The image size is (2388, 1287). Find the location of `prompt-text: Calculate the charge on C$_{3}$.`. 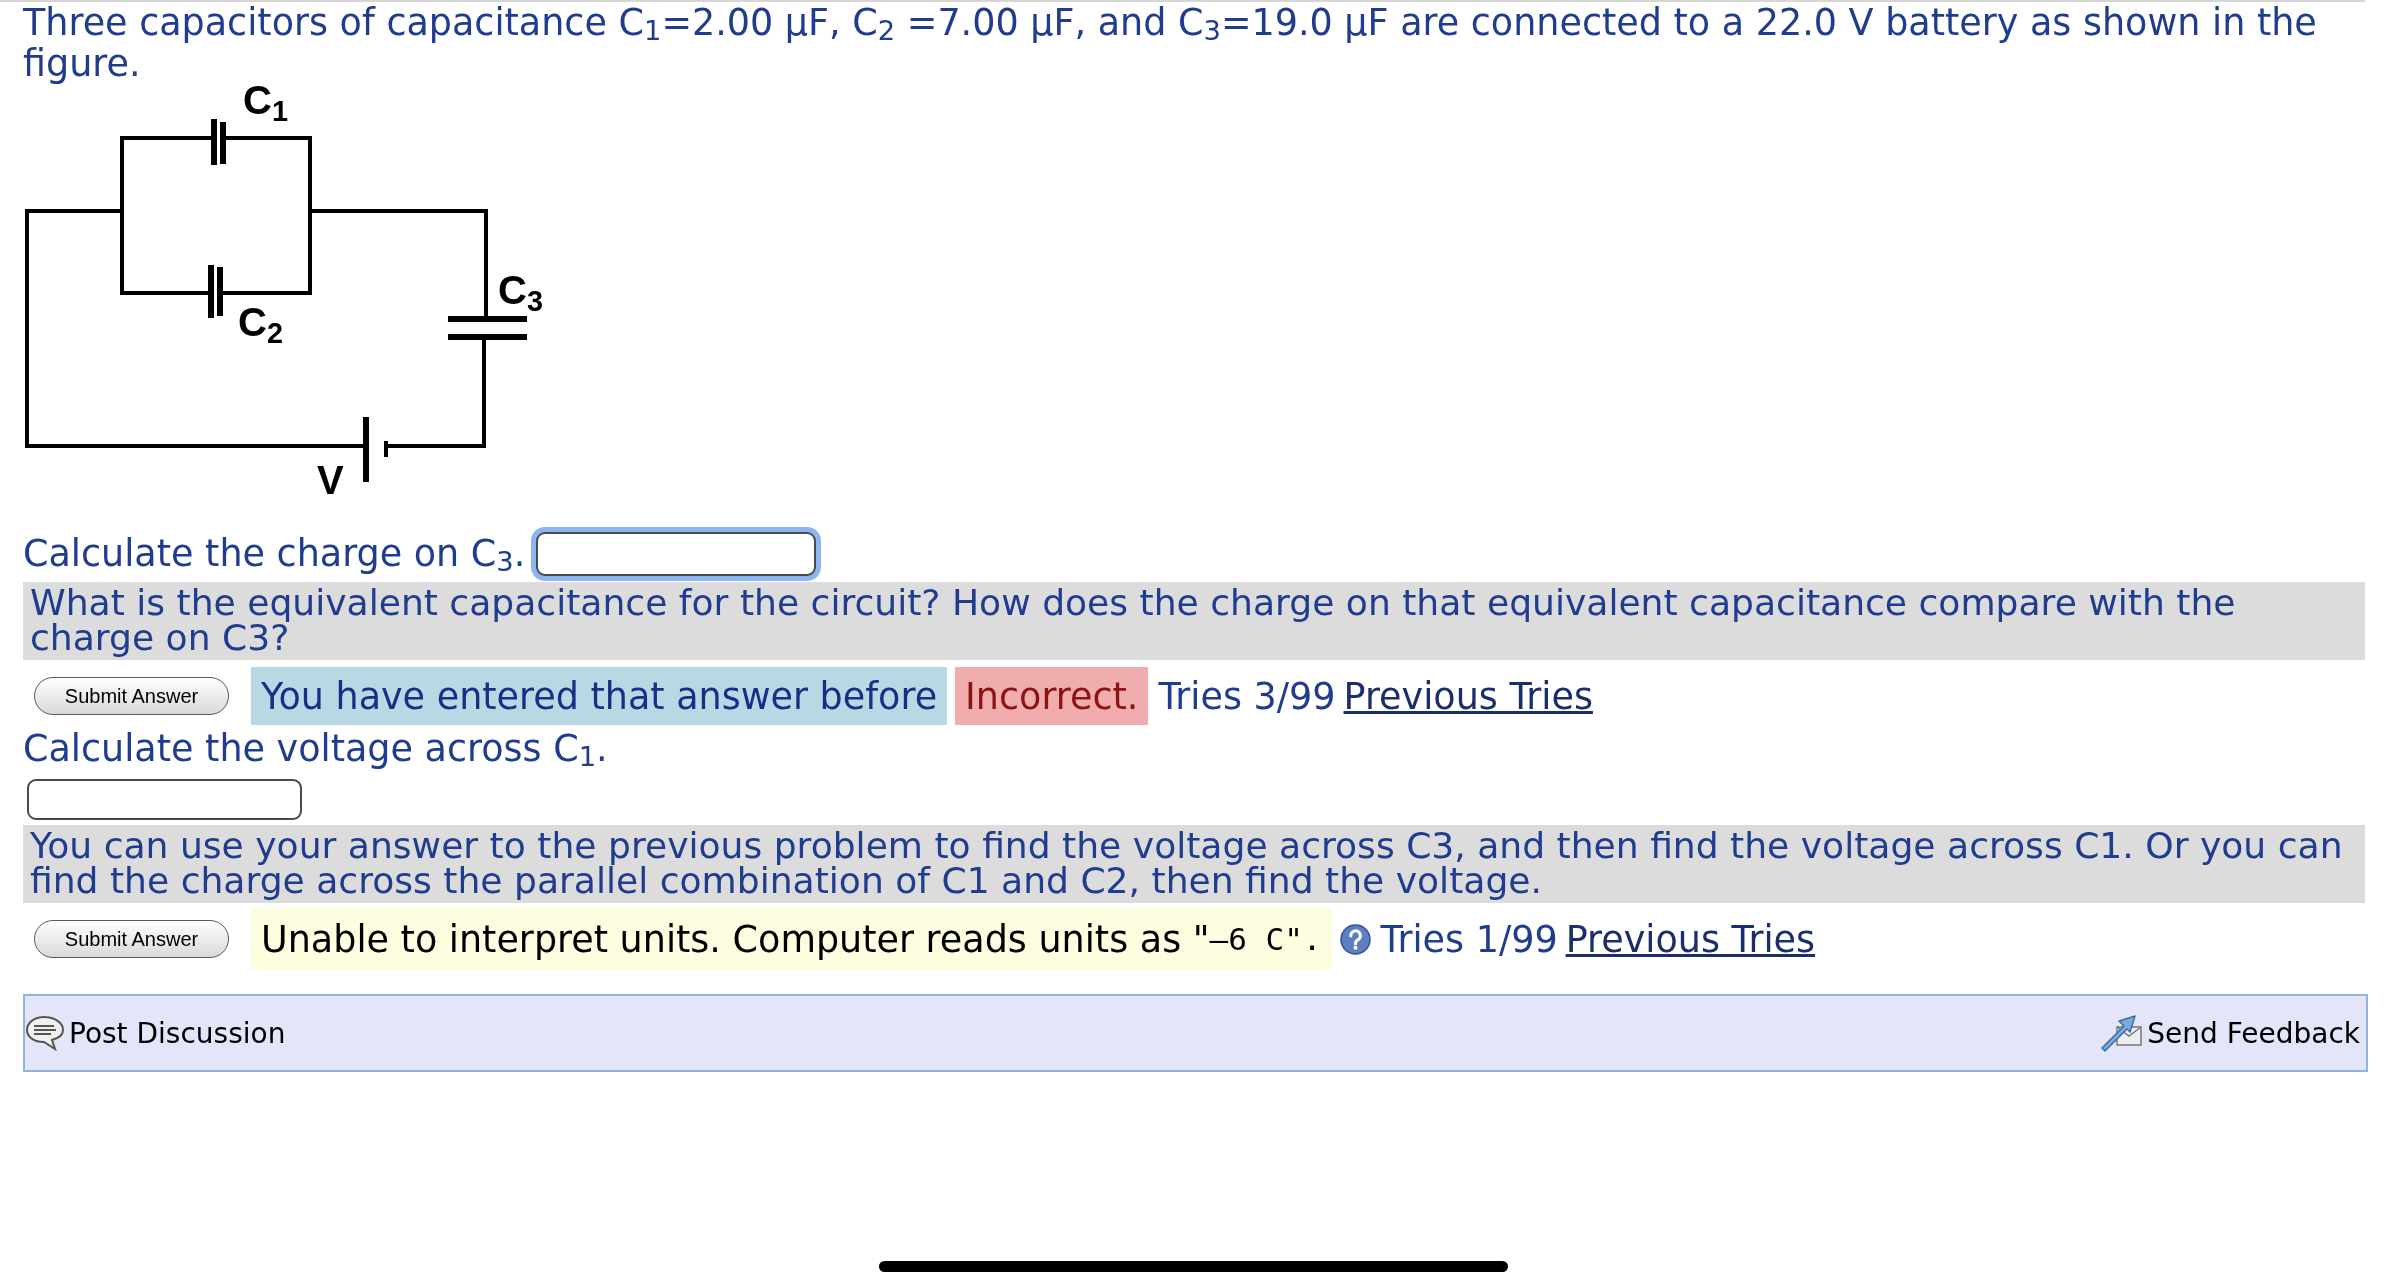

prompt-text: Calculate the charge on C$_{3}$. is located at coordinates (274, 554).